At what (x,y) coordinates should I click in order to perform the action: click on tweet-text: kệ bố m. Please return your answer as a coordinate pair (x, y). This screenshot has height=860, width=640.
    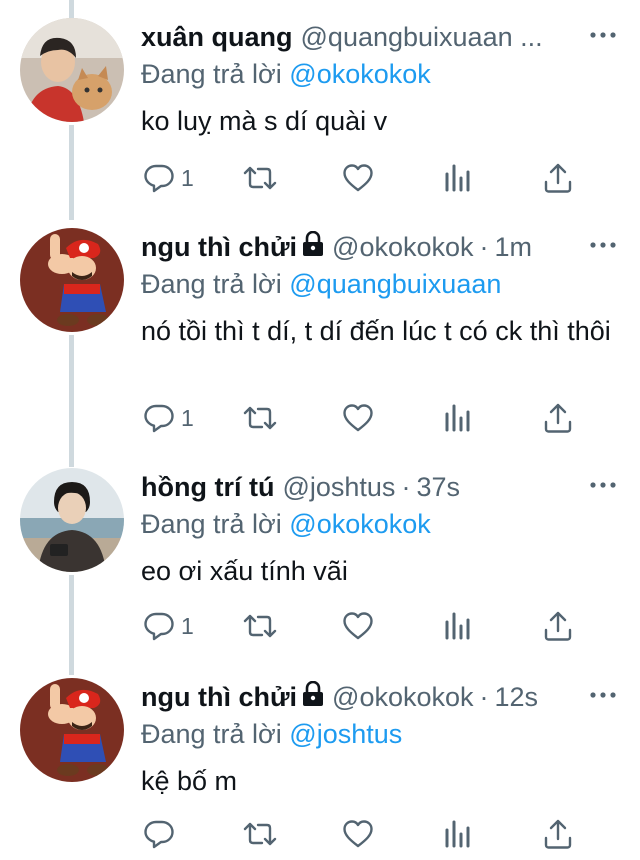
    Looking at the image, I should click on (189, 781).